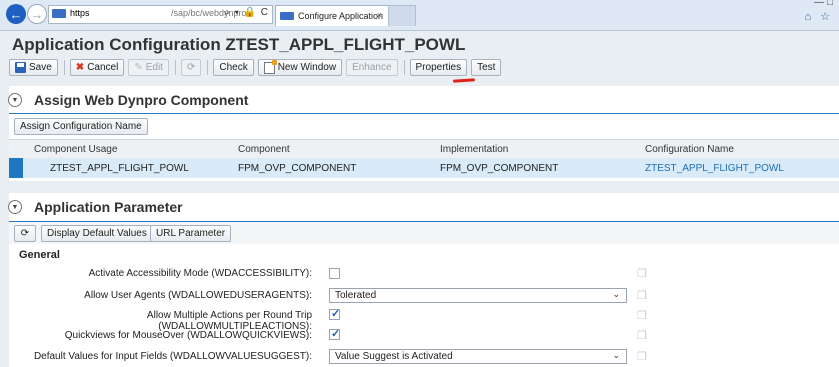 This screenshot has width=839, height=367. I want to click on app-params-section-header: ▼ Application Parameter, so click(95, 207).